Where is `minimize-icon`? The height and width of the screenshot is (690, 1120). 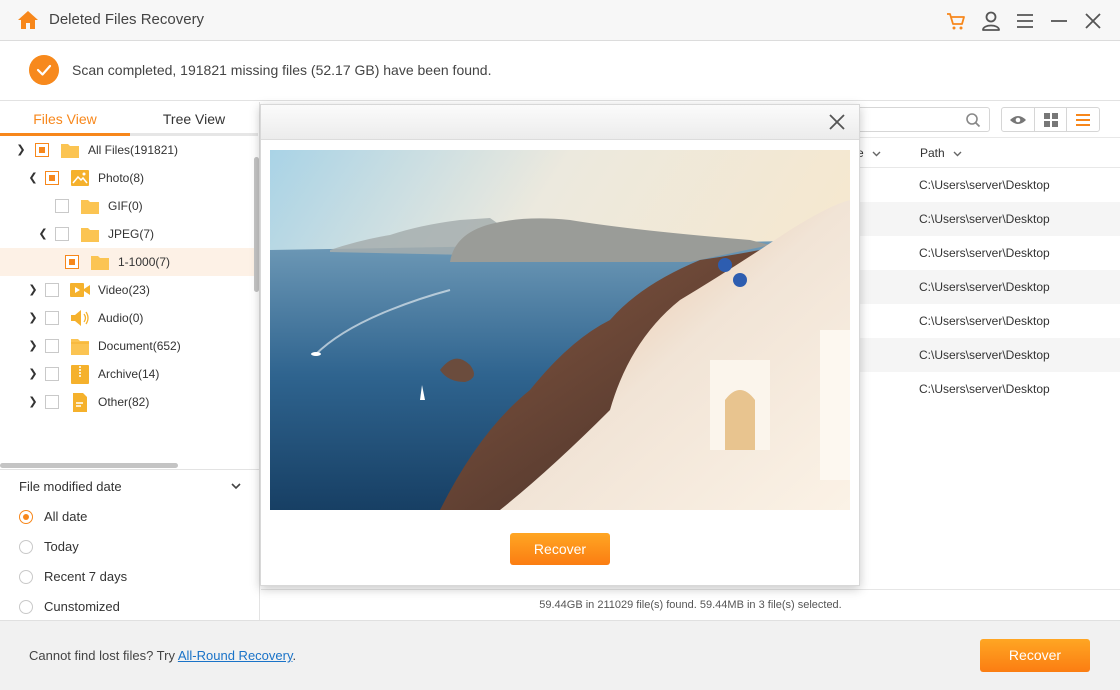 minimize-icon is located at coordinates (1059, 21).